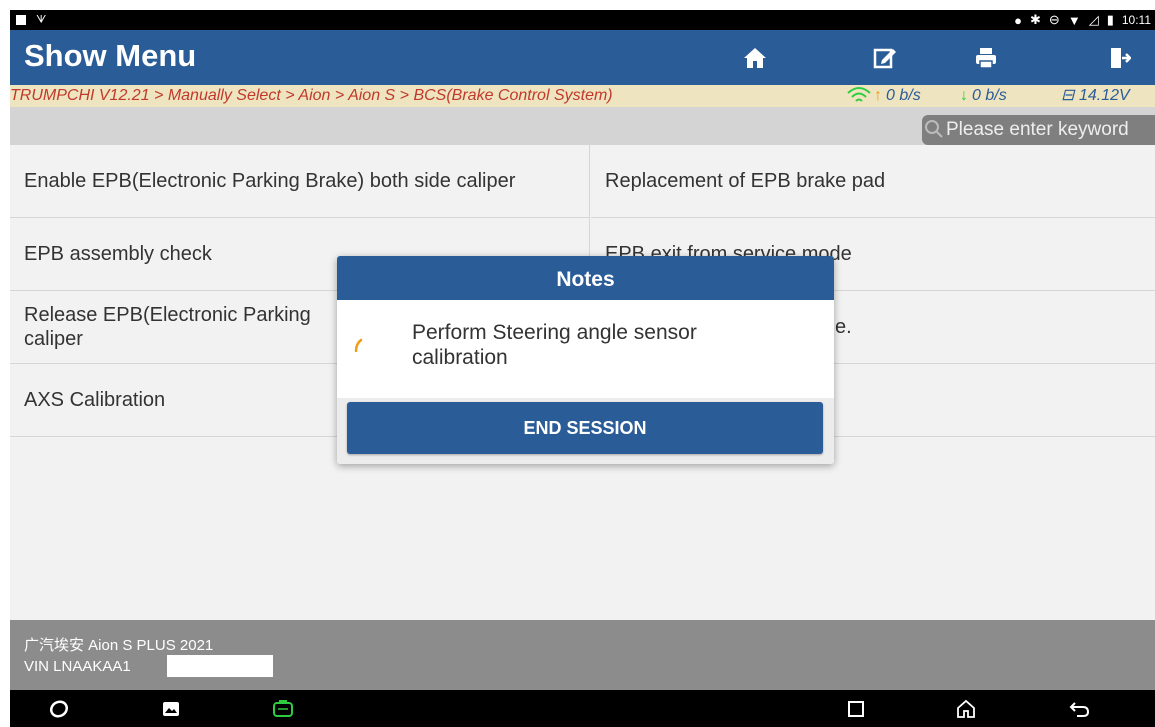  I want to click on loading-spinner-icon, so click(358, 345).